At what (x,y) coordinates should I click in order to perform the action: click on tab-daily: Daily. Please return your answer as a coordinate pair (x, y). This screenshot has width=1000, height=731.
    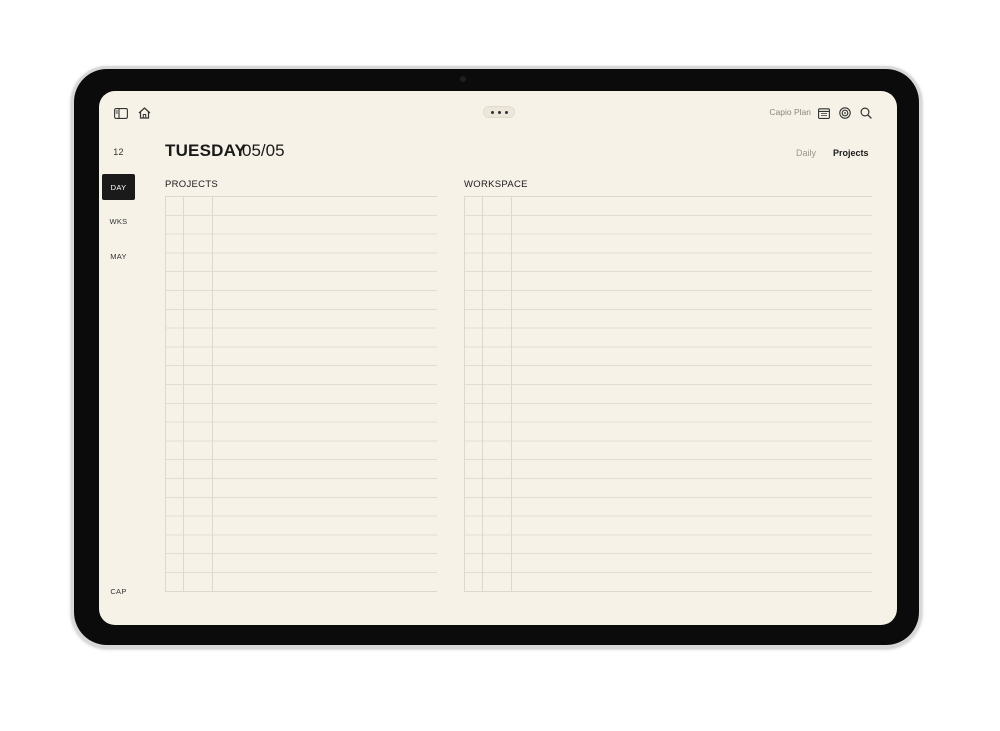
    Looking at the image, I should click on (806, 153).